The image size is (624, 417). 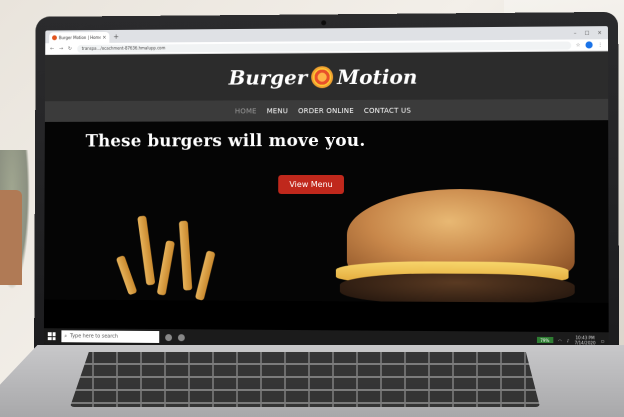 I want to click on burger-patty-image, so click(x=457, y=288).